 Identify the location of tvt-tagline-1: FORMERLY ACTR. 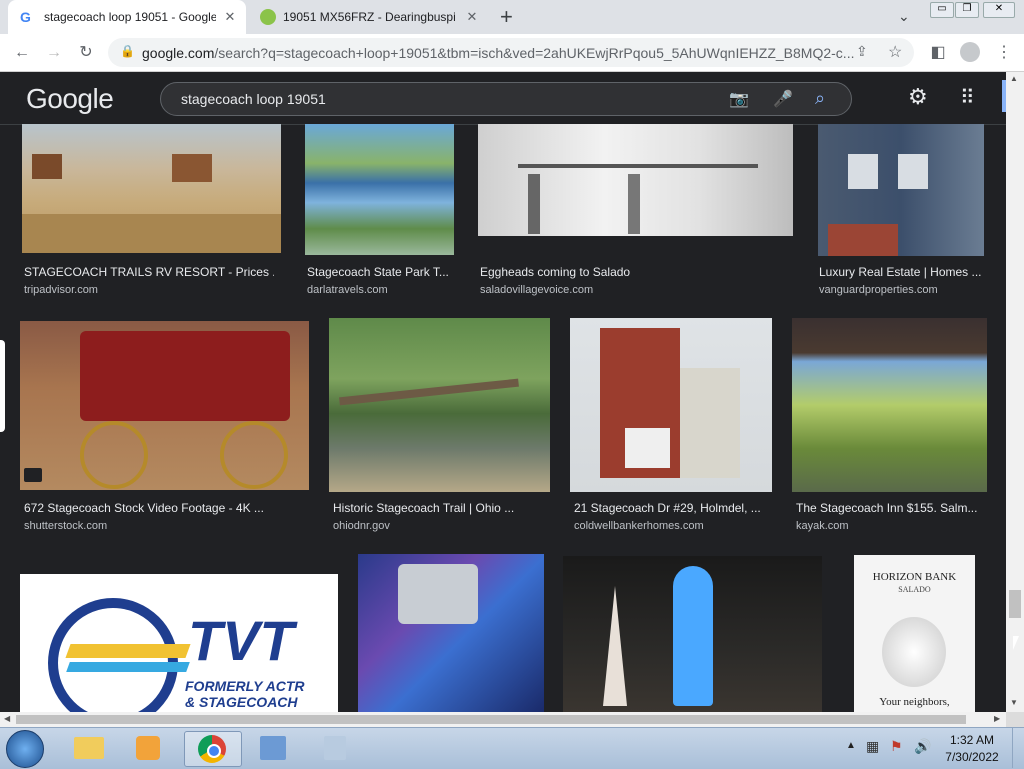
(245, 686).